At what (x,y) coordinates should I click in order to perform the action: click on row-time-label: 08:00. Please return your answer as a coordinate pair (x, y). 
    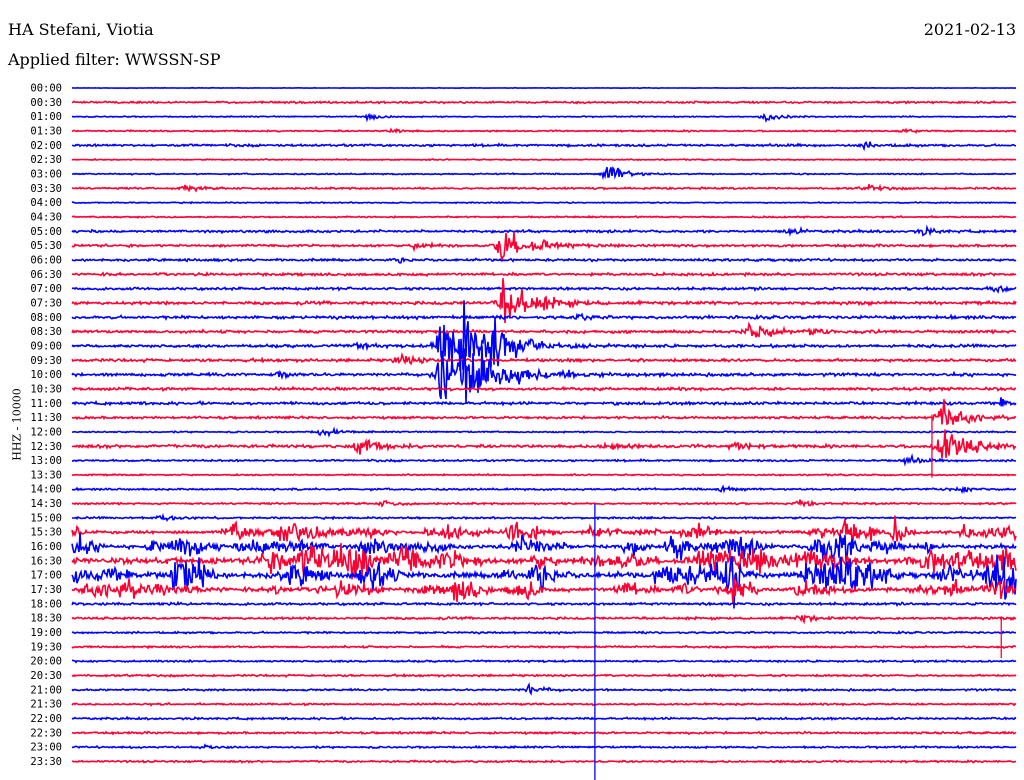
    Looking at the image, I should click on (46, 318).